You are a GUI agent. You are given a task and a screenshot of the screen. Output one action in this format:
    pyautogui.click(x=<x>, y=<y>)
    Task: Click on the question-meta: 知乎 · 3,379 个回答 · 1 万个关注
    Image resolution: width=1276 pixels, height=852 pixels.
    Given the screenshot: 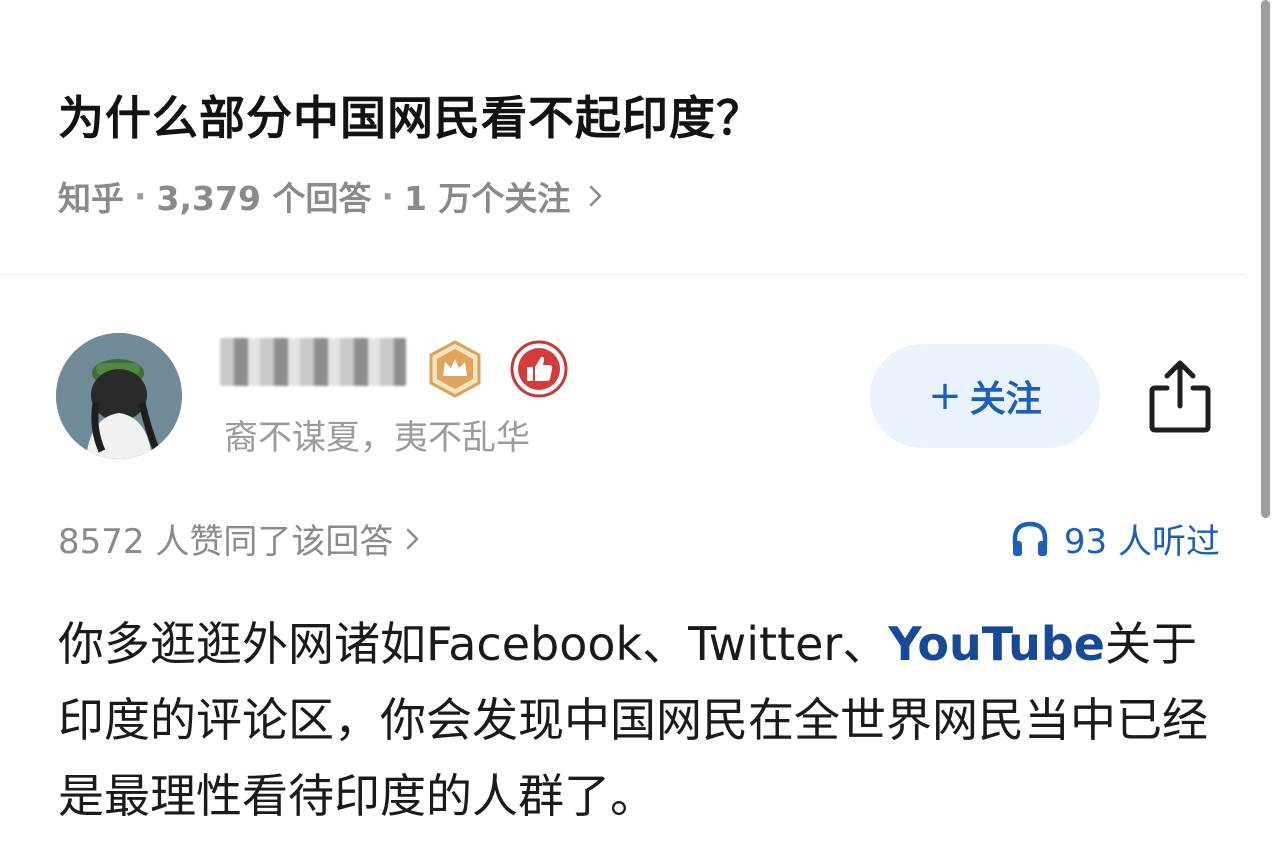 What is the action you would take?
    pyautogui.click(x=334, y=196)
    